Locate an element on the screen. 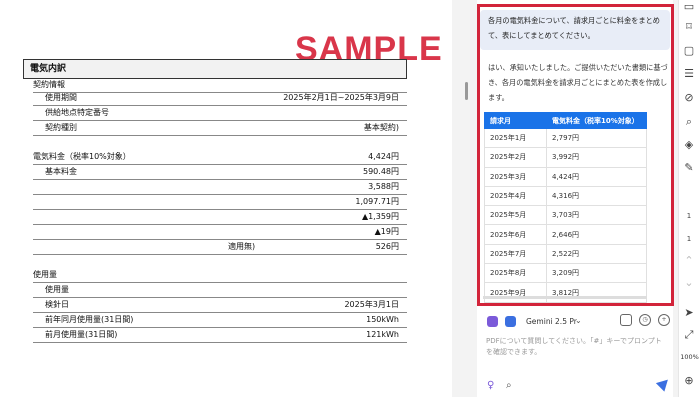 The width and height of the screenshot is (700, 397). row-value: ▲1,359円 is located at coordinates (380, 216).